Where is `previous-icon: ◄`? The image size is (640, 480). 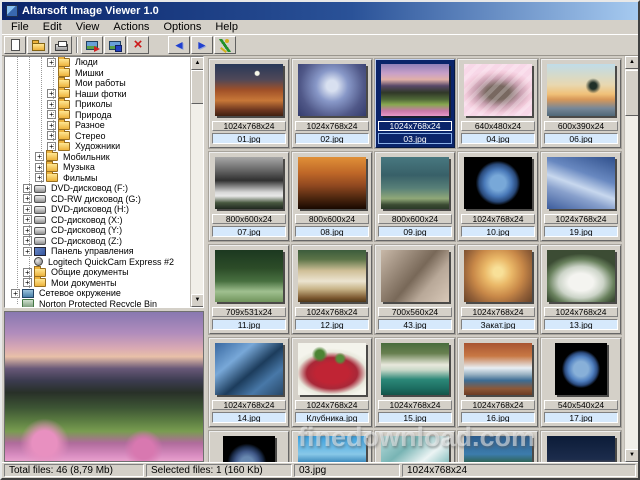 previous-icon: ◄ is located at coordinates (179, 45).